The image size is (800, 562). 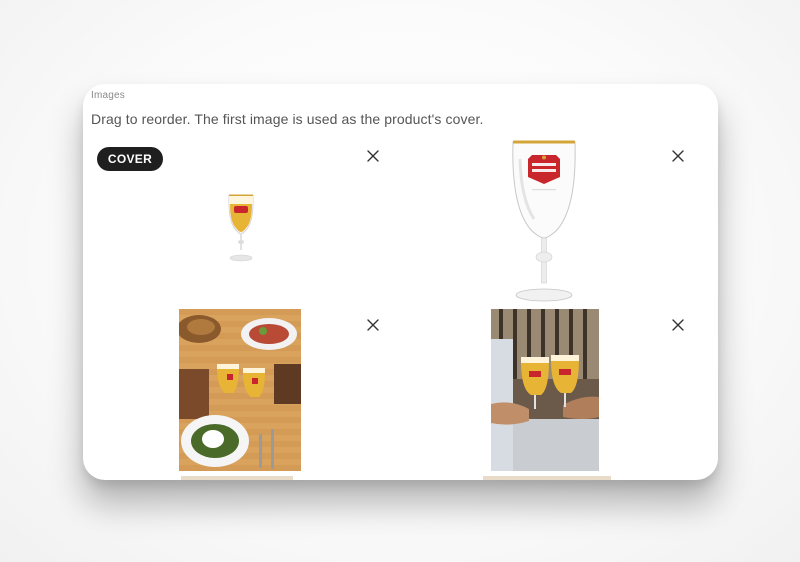 I want to click on beer-glass-empty, so click(x=544, y=221).